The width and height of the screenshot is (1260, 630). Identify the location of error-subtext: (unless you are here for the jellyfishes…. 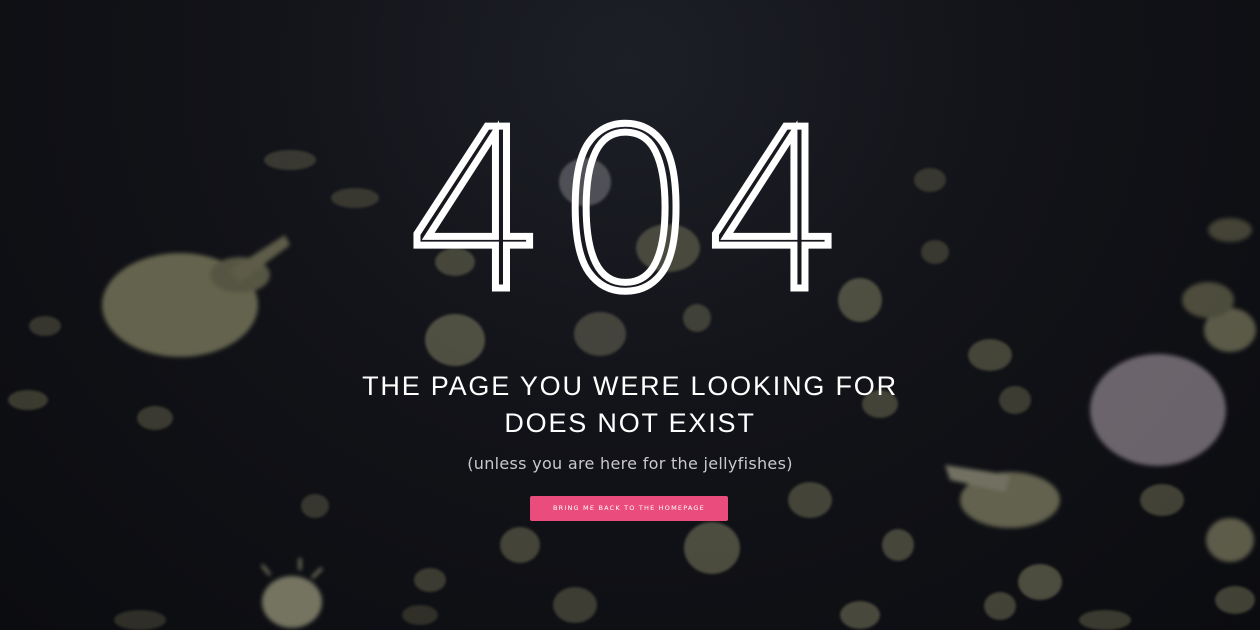
(630, 463).